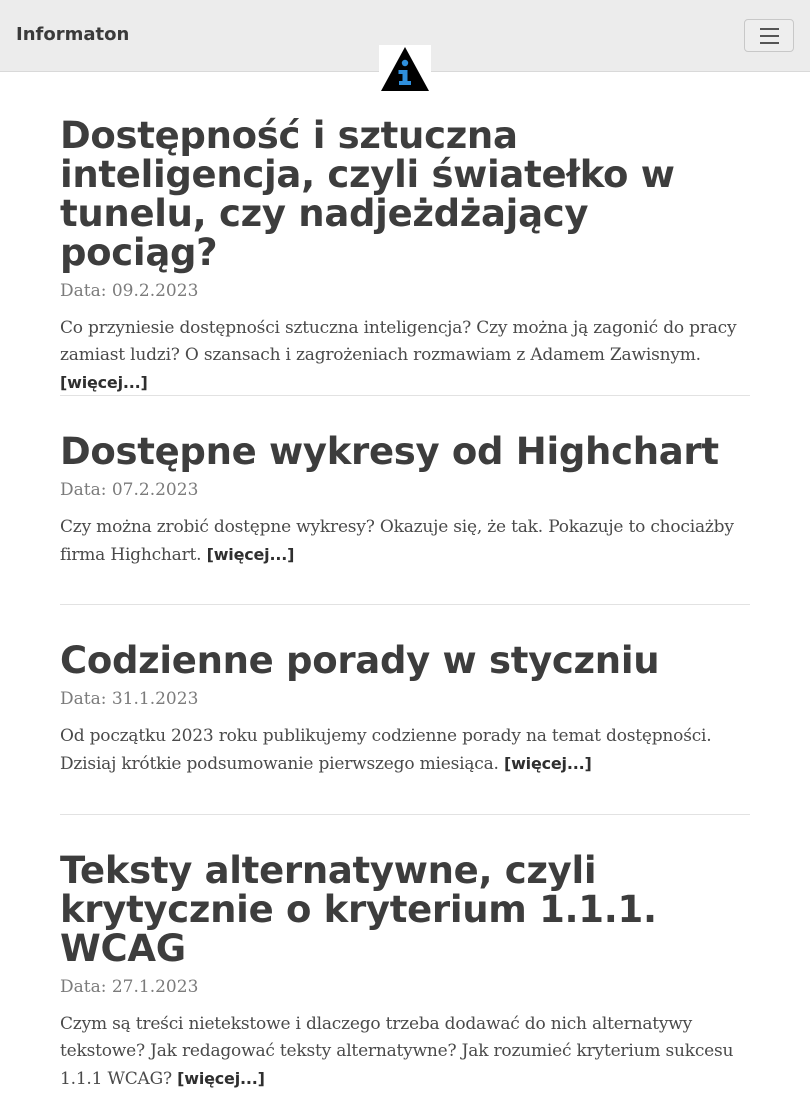  I want to click on site-brand-link: Informaton, so click(72, 34).